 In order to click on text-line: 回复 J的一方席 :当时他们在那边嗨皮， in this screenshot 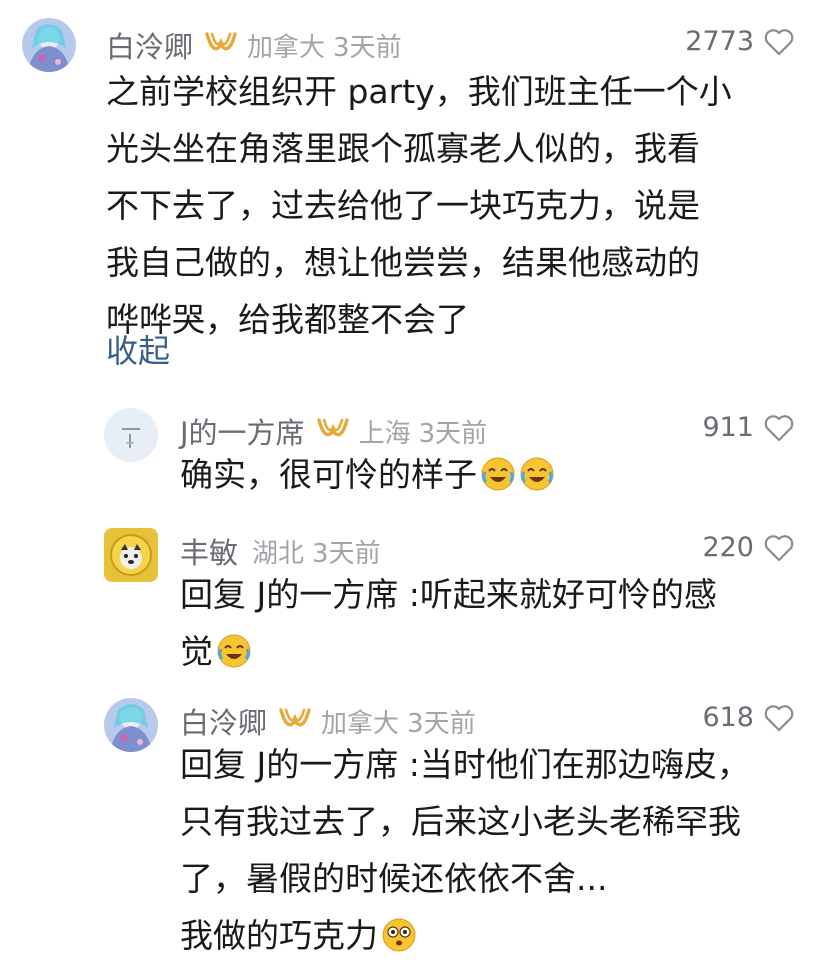, I will do `click(465, 764)`.